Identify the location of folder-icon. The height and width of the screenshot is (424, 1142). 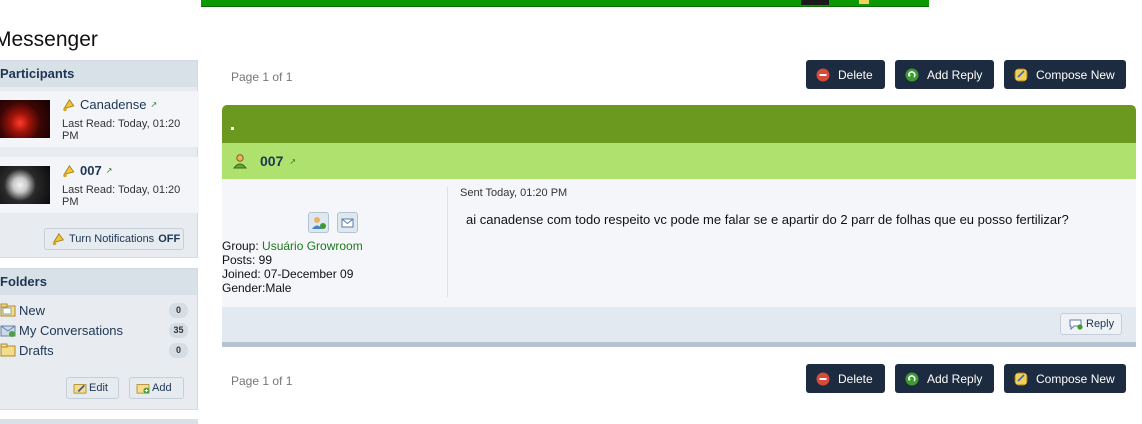
(8, 350).